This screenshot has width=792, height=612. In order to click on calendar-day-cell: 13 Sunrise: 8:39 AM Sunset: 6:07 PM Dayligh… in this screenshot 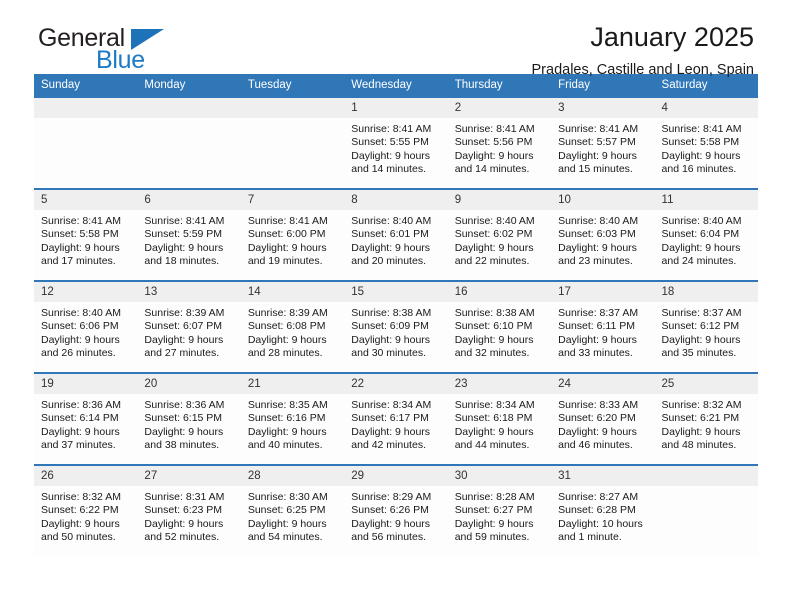, I will do `click(189, 326)`.